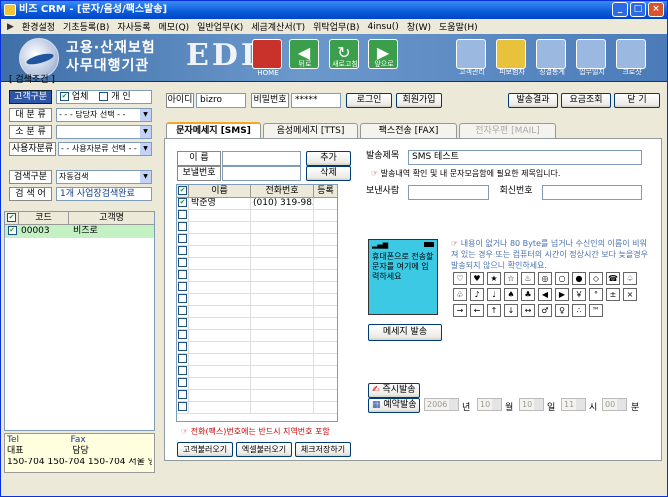 The image size is (668, 497). Describe the element at coordinates (533, 100) in the screenshot. I see `send-result-button: 발송결과` at that location.